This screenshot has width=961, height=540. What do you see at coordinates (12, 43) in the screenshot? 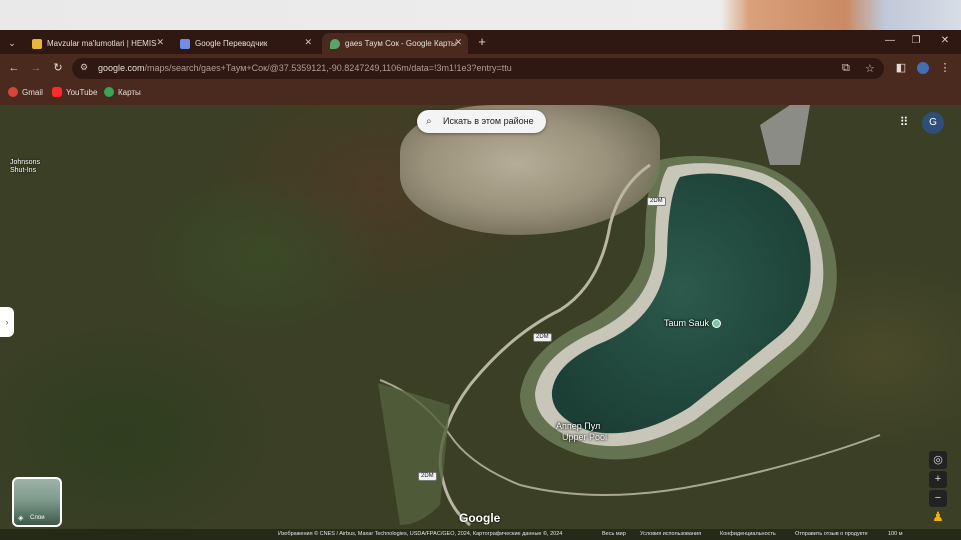
I see `tab-search-chevron-icon: ⌄` at bounding box center [12, 43].